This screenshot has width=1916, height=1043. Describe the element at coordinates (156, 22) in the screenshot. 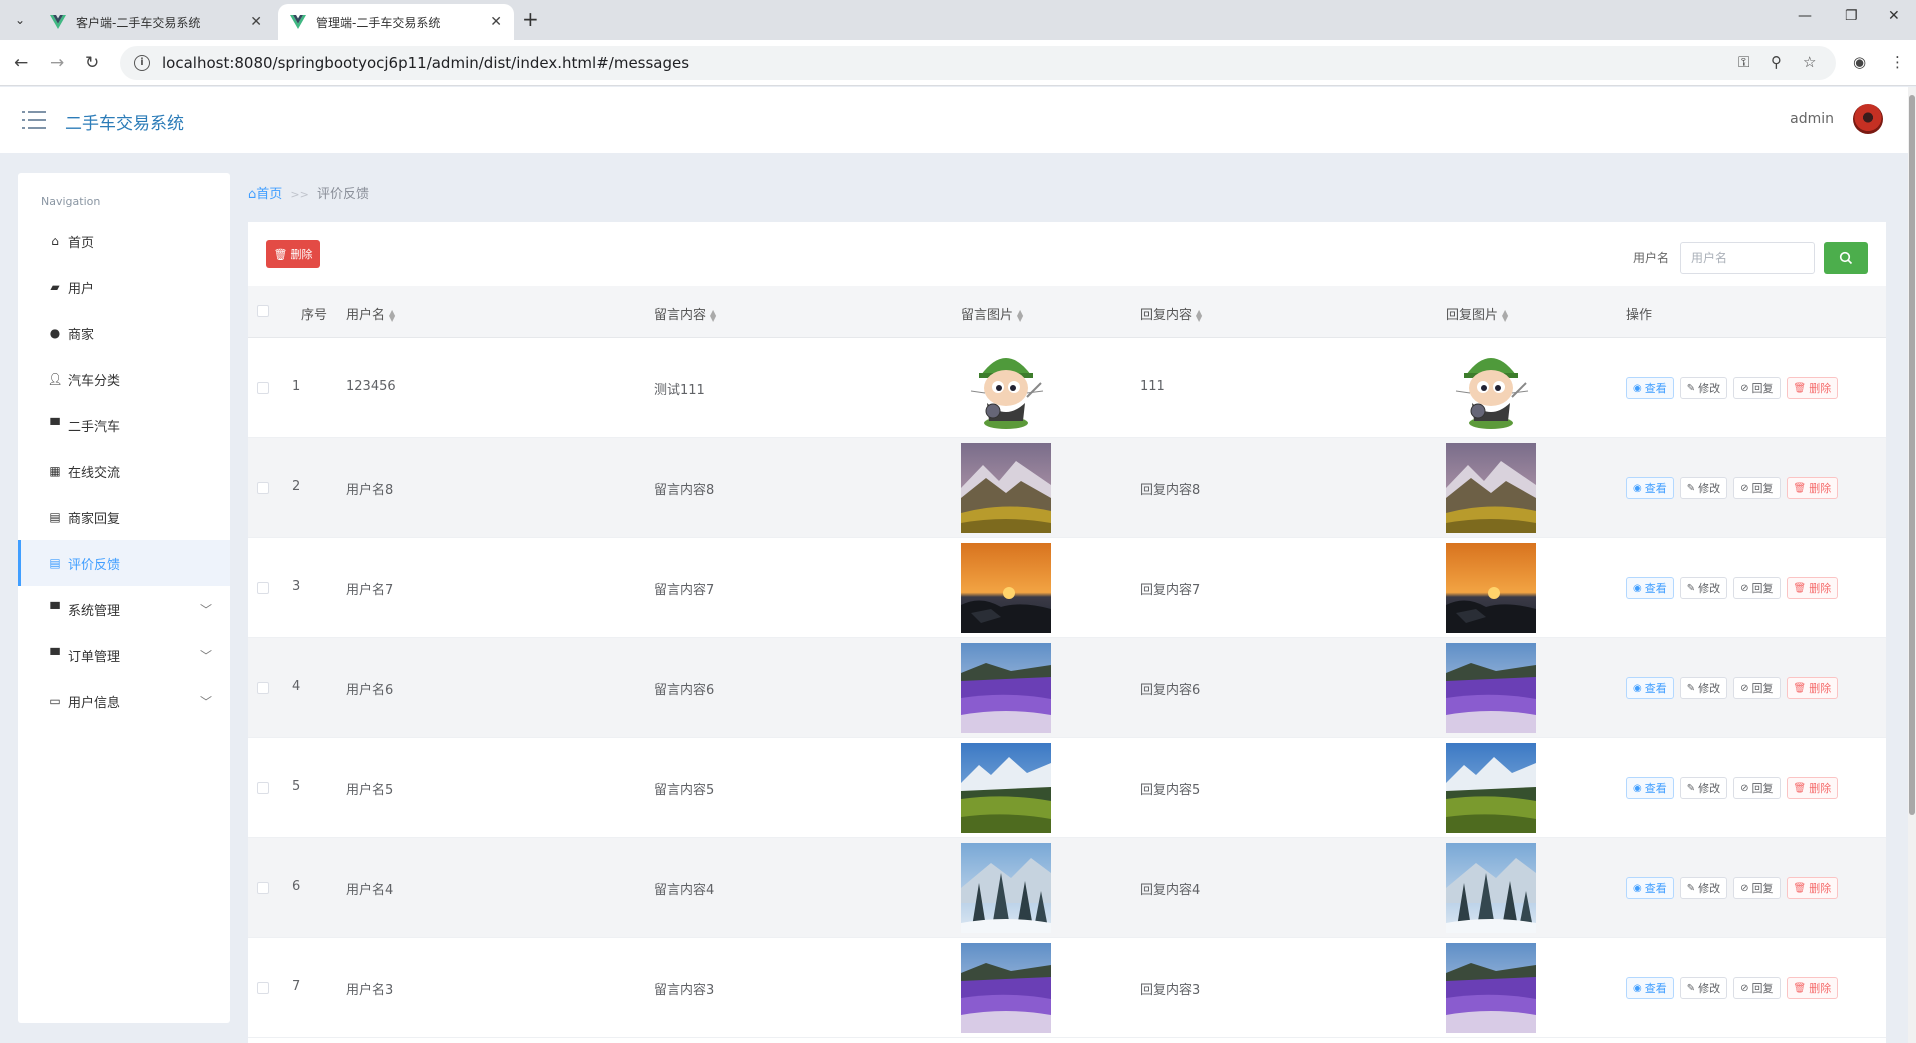

I see `browser-tab-client: 客户端-二手车交易系统 ✕` at that location.